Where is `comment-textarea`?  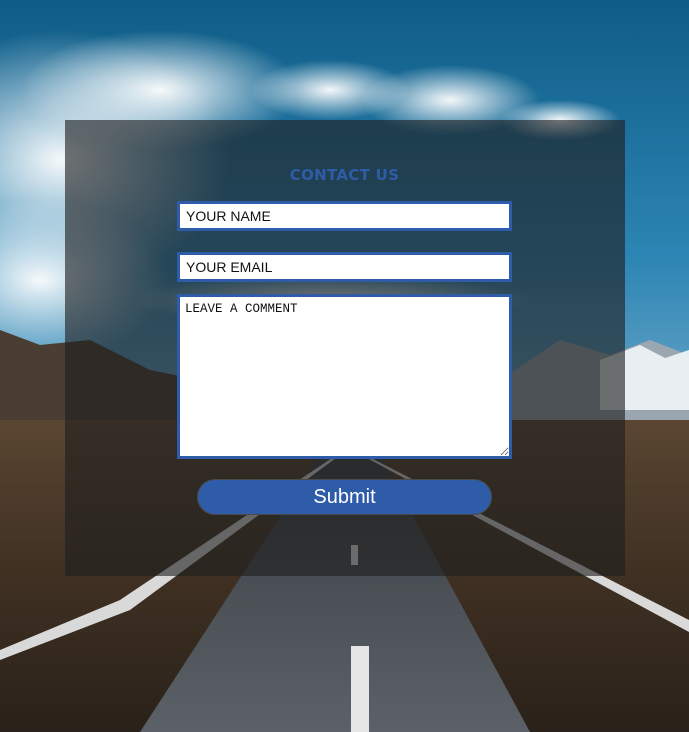
comment-textarea is located at coordinates (344, 376).